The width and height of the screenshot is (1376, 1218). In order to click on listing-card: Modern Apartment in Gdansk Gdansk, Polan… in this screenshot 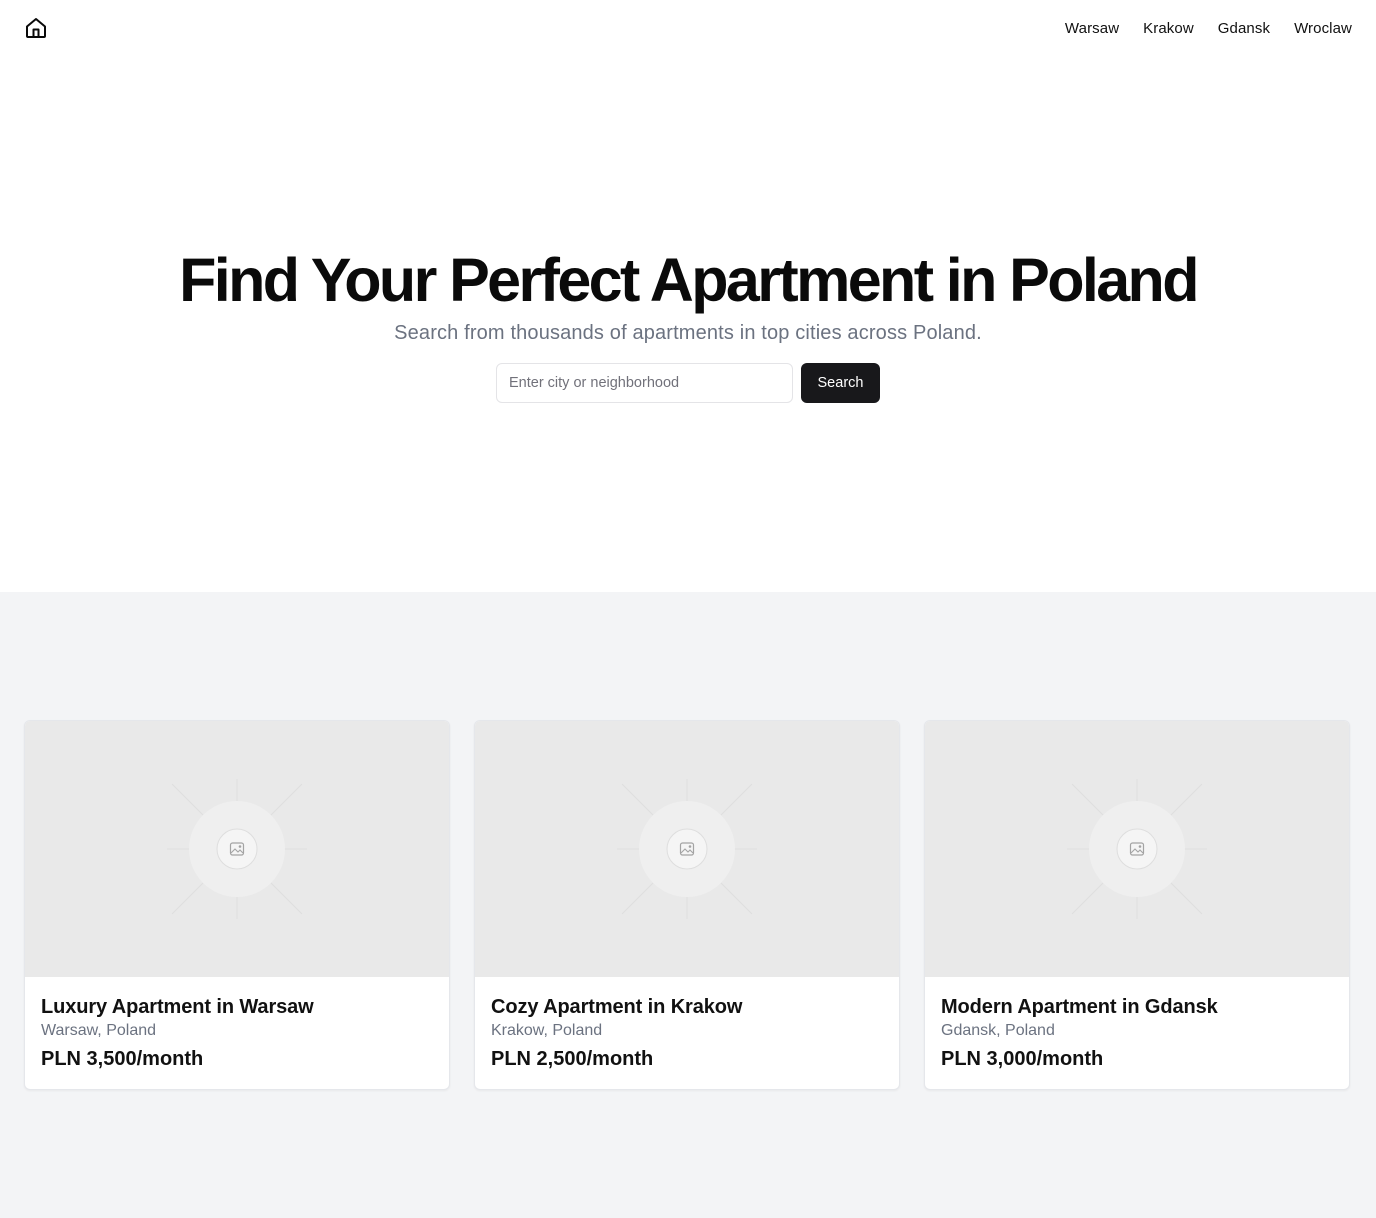, I will do `click(1137, 905)`.